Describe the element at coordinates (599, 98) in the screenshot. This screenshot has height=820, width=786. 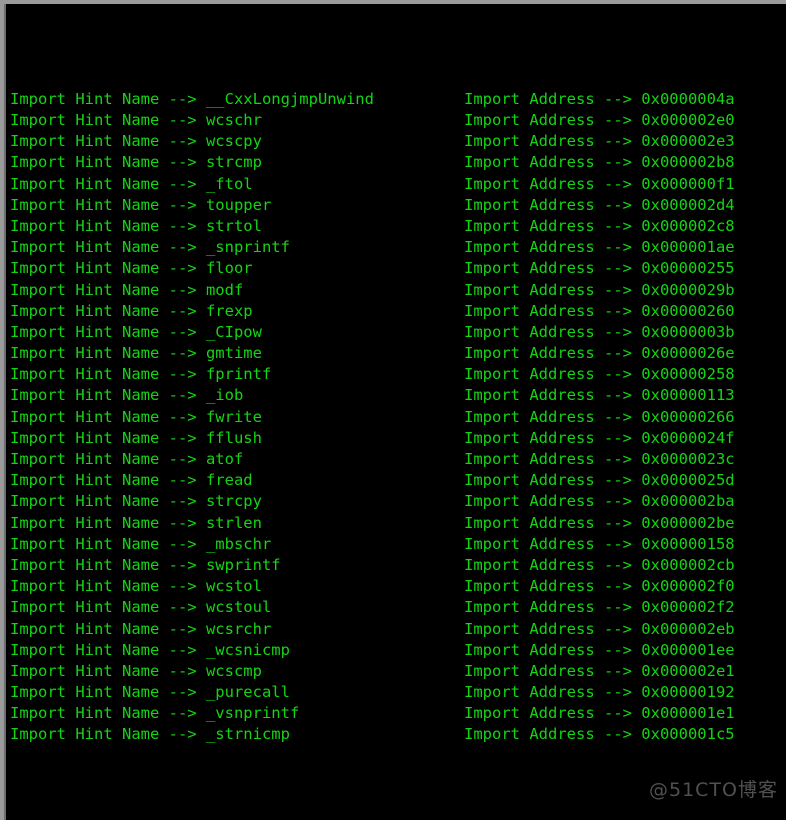
I see `import-address-cell: Import Address --> 0x0000004a` at that location.